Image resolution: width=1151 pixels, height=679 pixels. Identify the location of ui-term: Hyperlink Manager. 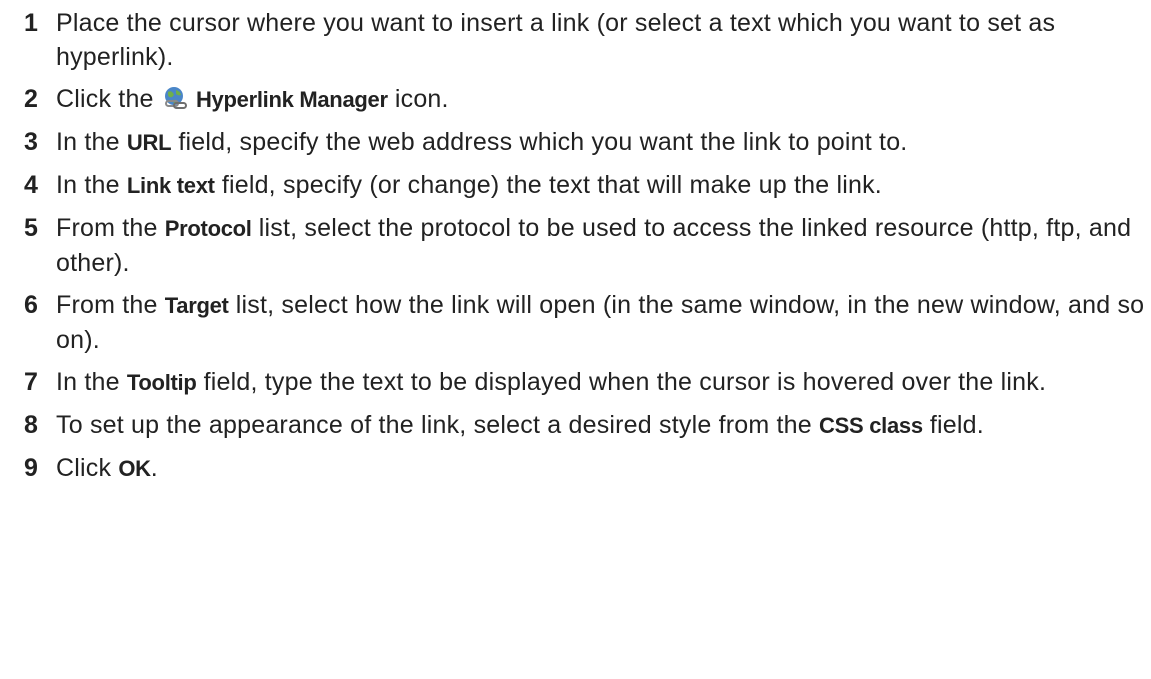
(291, 99).